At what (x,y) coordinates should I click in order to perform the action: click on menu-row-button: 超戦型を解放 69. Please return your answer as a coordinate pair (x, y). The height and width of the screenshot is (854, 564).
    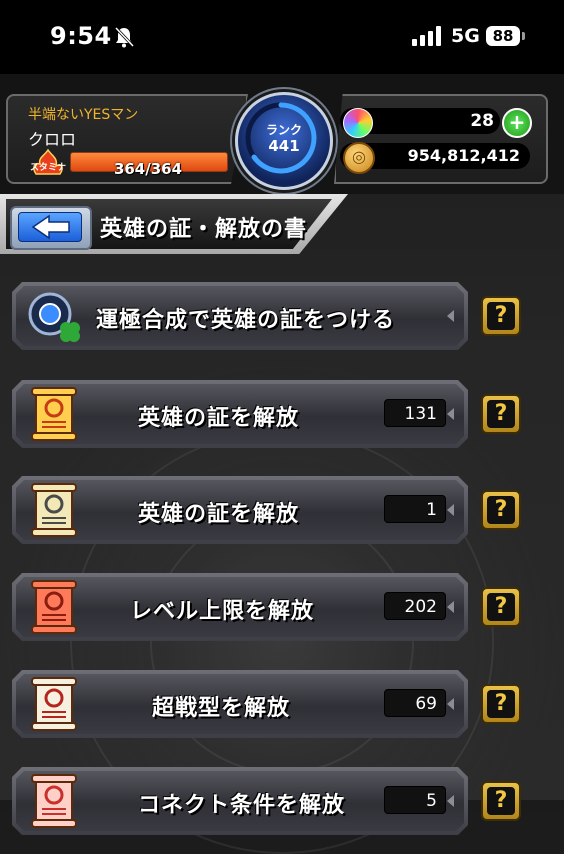
    Looking at the image, I should click on (240, 704).